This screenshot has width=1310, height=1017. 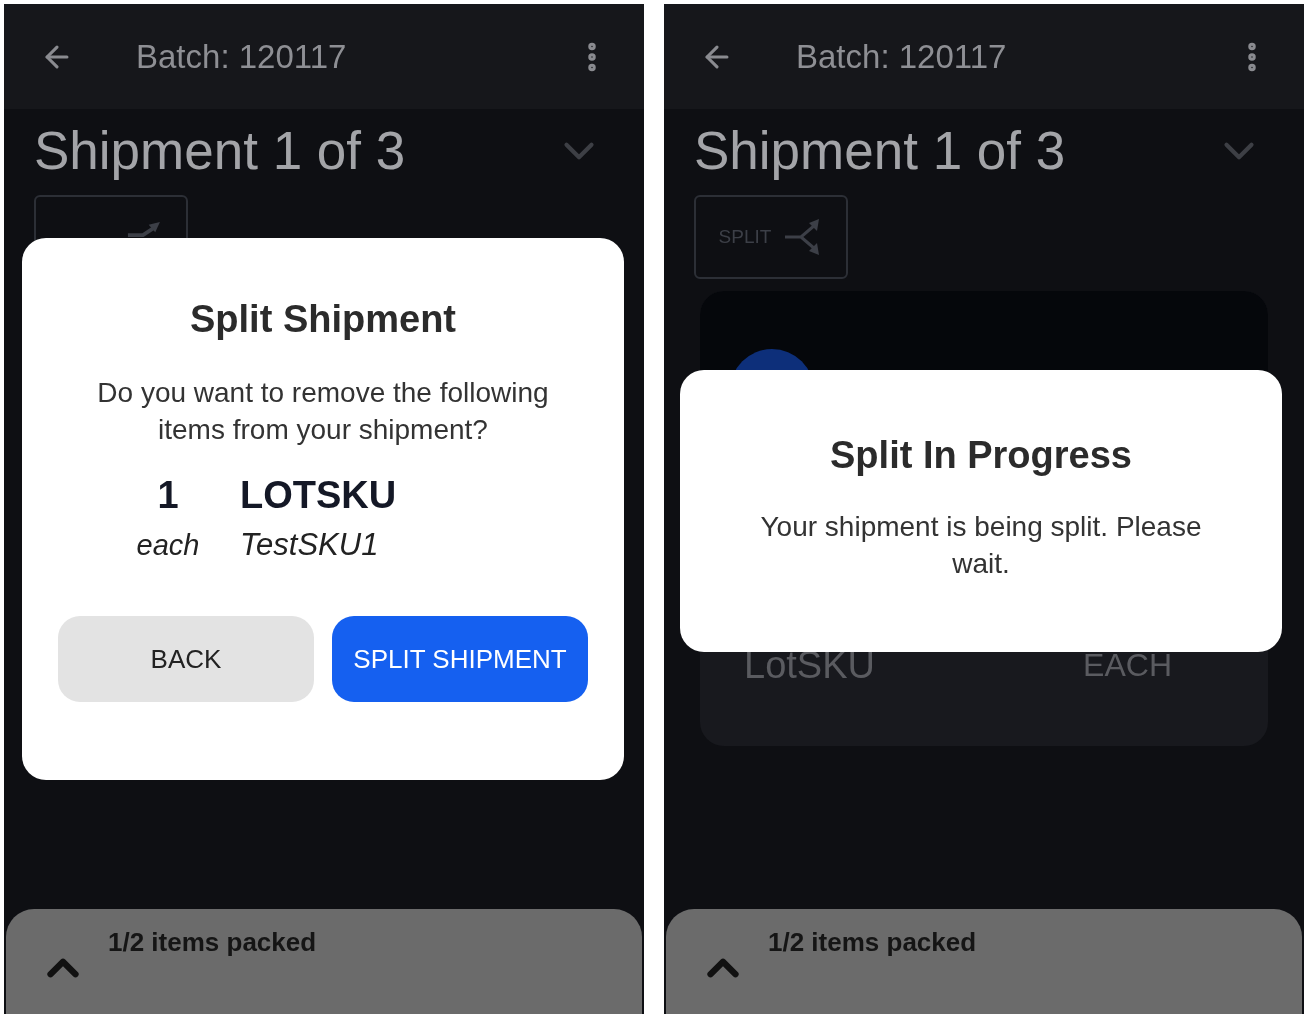 I want to click on dialog-title: Split Shipment, so click(x=323, y=319).